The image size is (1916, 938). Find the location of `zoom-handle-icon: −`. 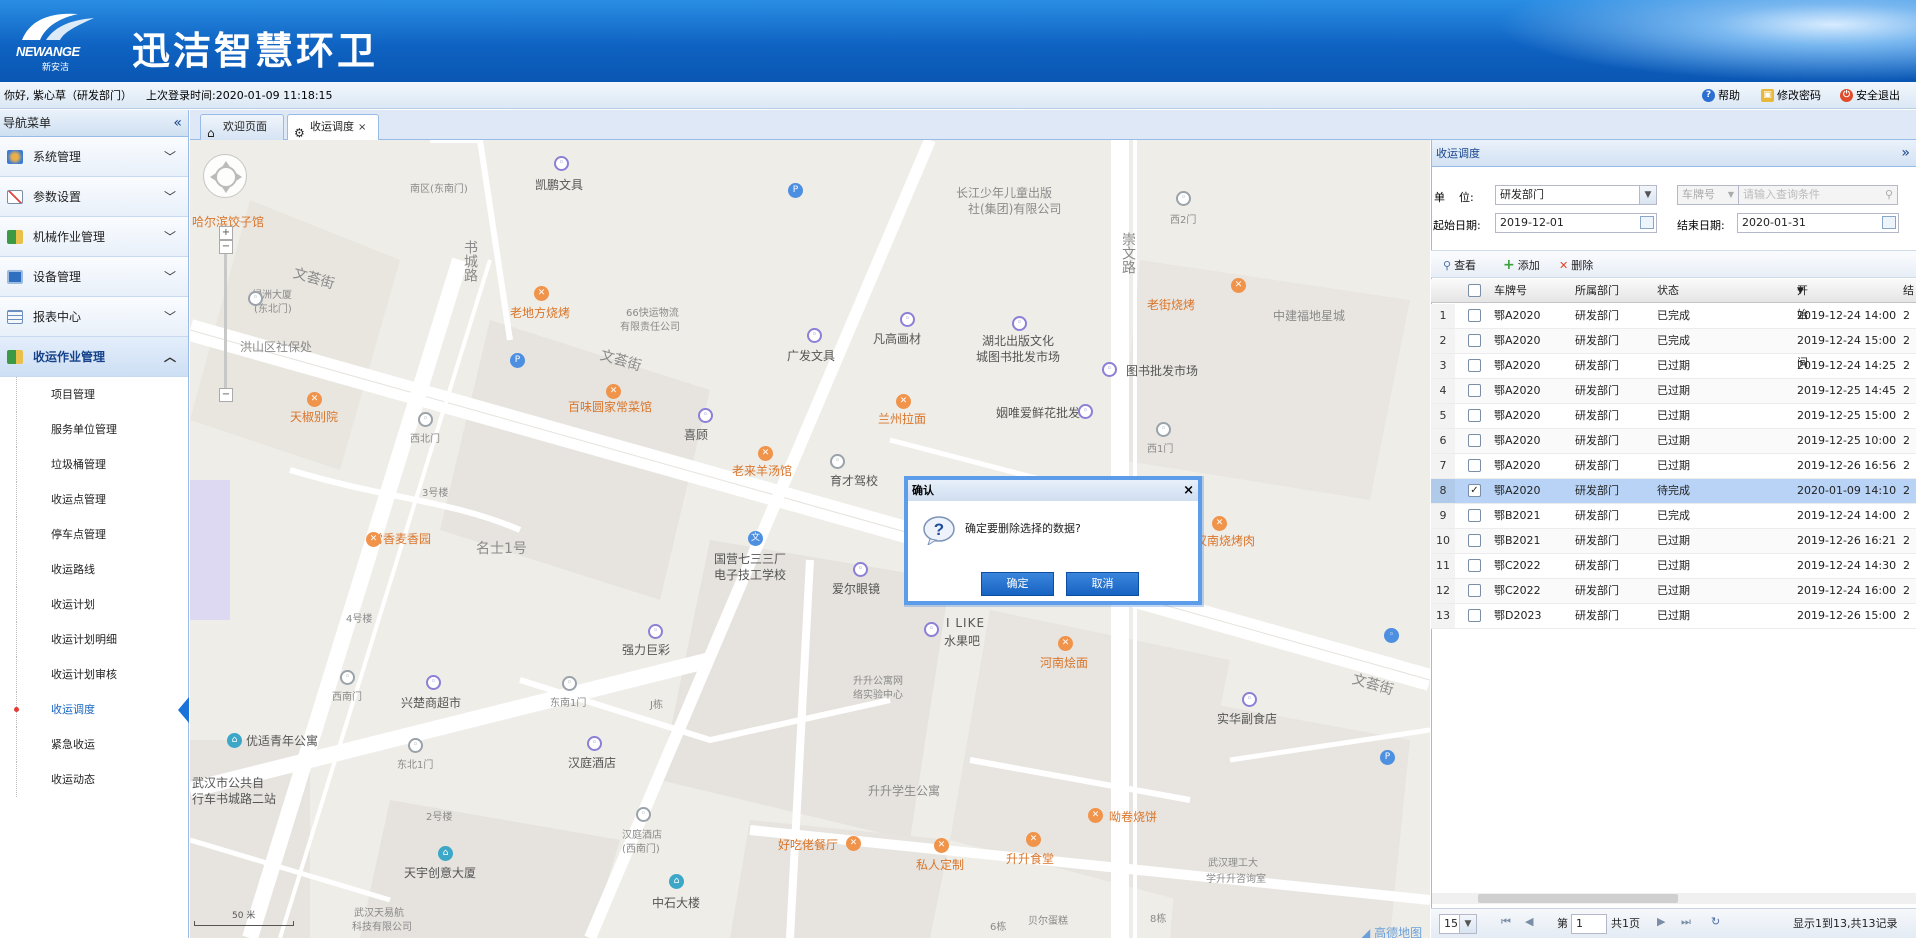

zoom-handle-icon: − is located at coordinates (226, 395).